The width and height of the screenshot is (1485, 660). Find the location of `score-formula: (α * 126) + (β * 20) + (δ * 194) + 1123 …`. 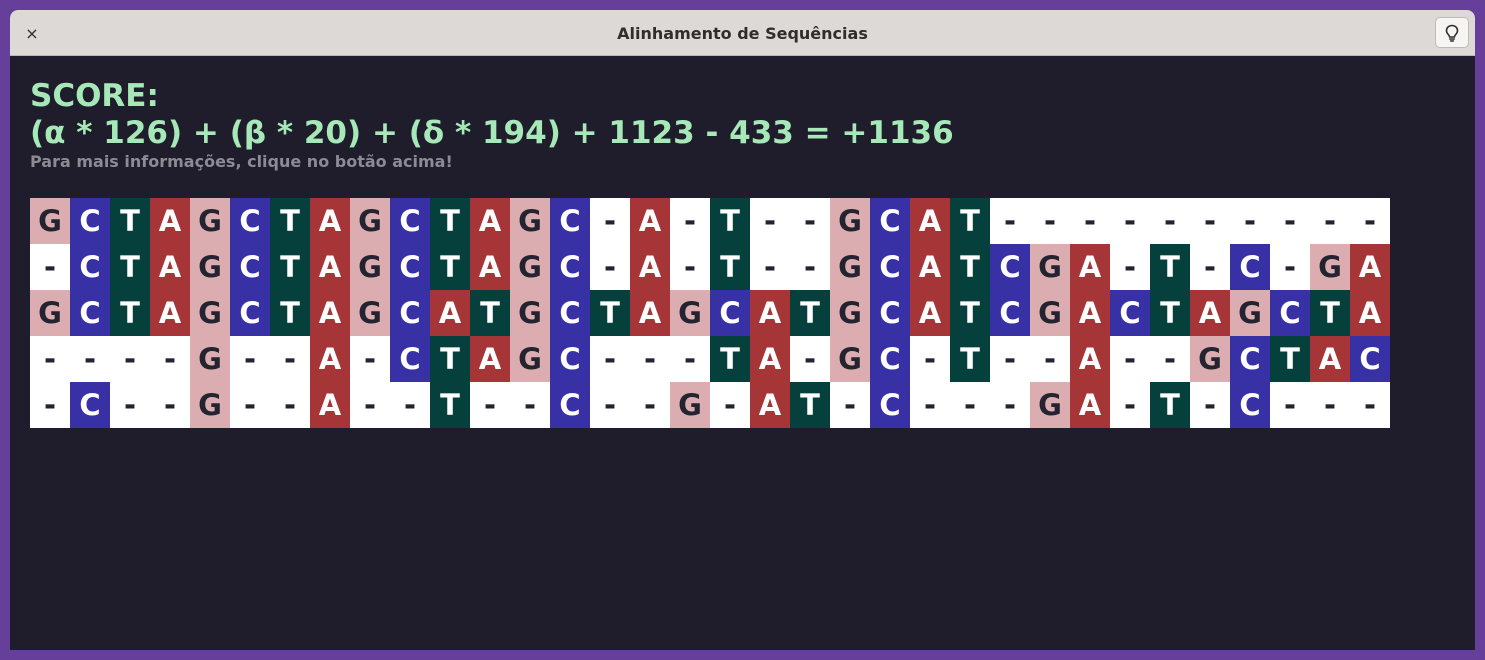

score-formula: (α * 126) + (β * 20) + (δ * 194) + 1123 … is located at coordinates (492, 133).